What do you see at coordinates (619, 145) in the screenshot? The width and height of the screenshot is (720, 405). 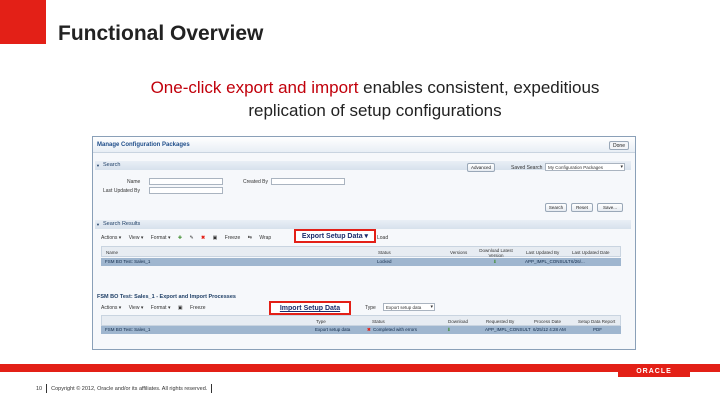 I see `done-button: Done` at bounding box center [619, 145].